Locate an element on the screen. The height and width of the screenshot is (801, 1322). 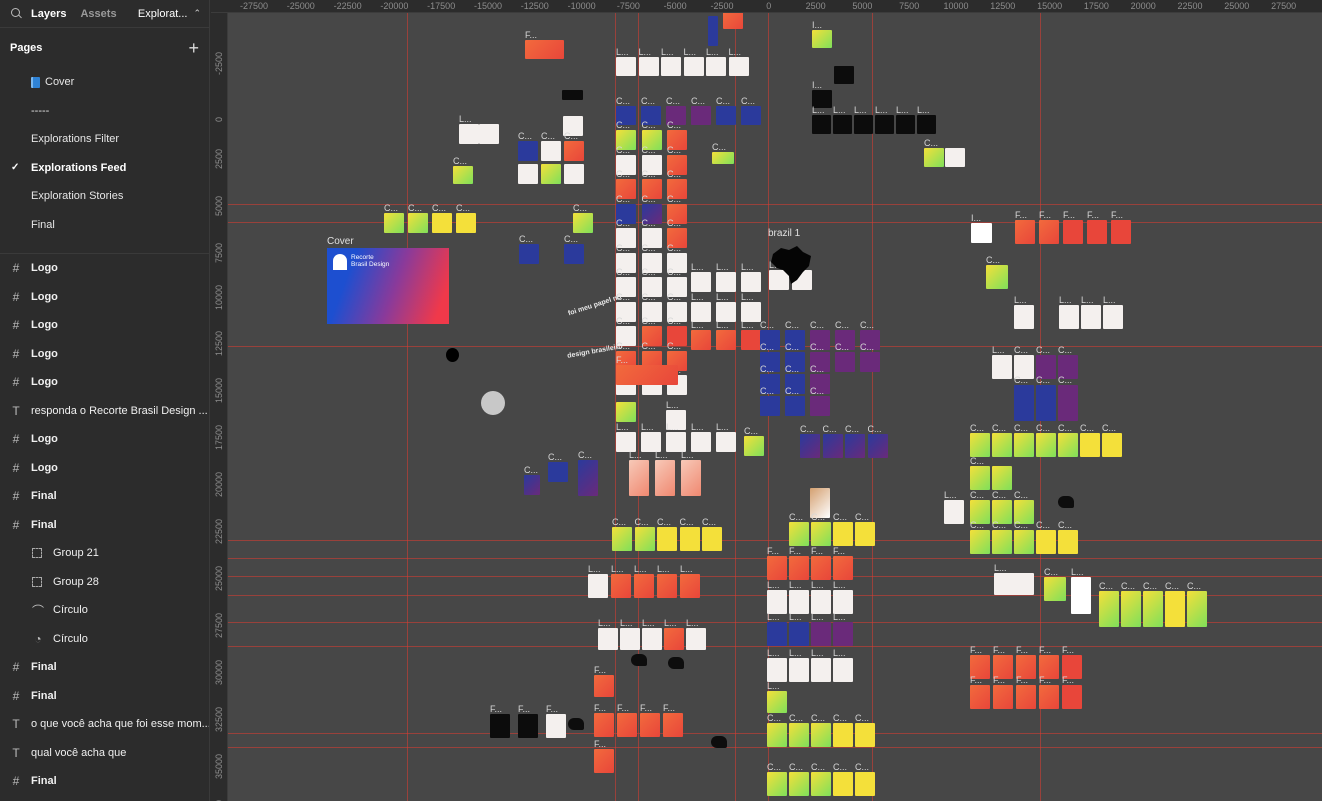
tab-layers: Layers is located at coordinates (48, 14).